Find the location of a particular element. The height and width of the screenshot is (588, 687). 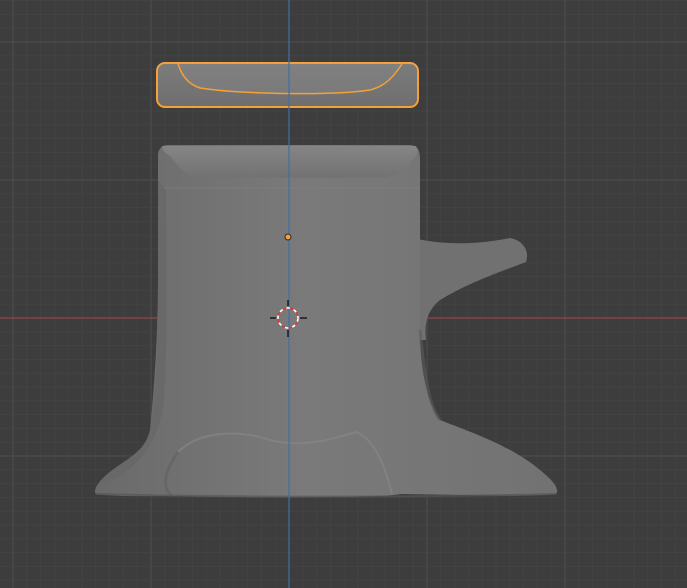

lid-inner-edge is located at coordinates (290, 79).